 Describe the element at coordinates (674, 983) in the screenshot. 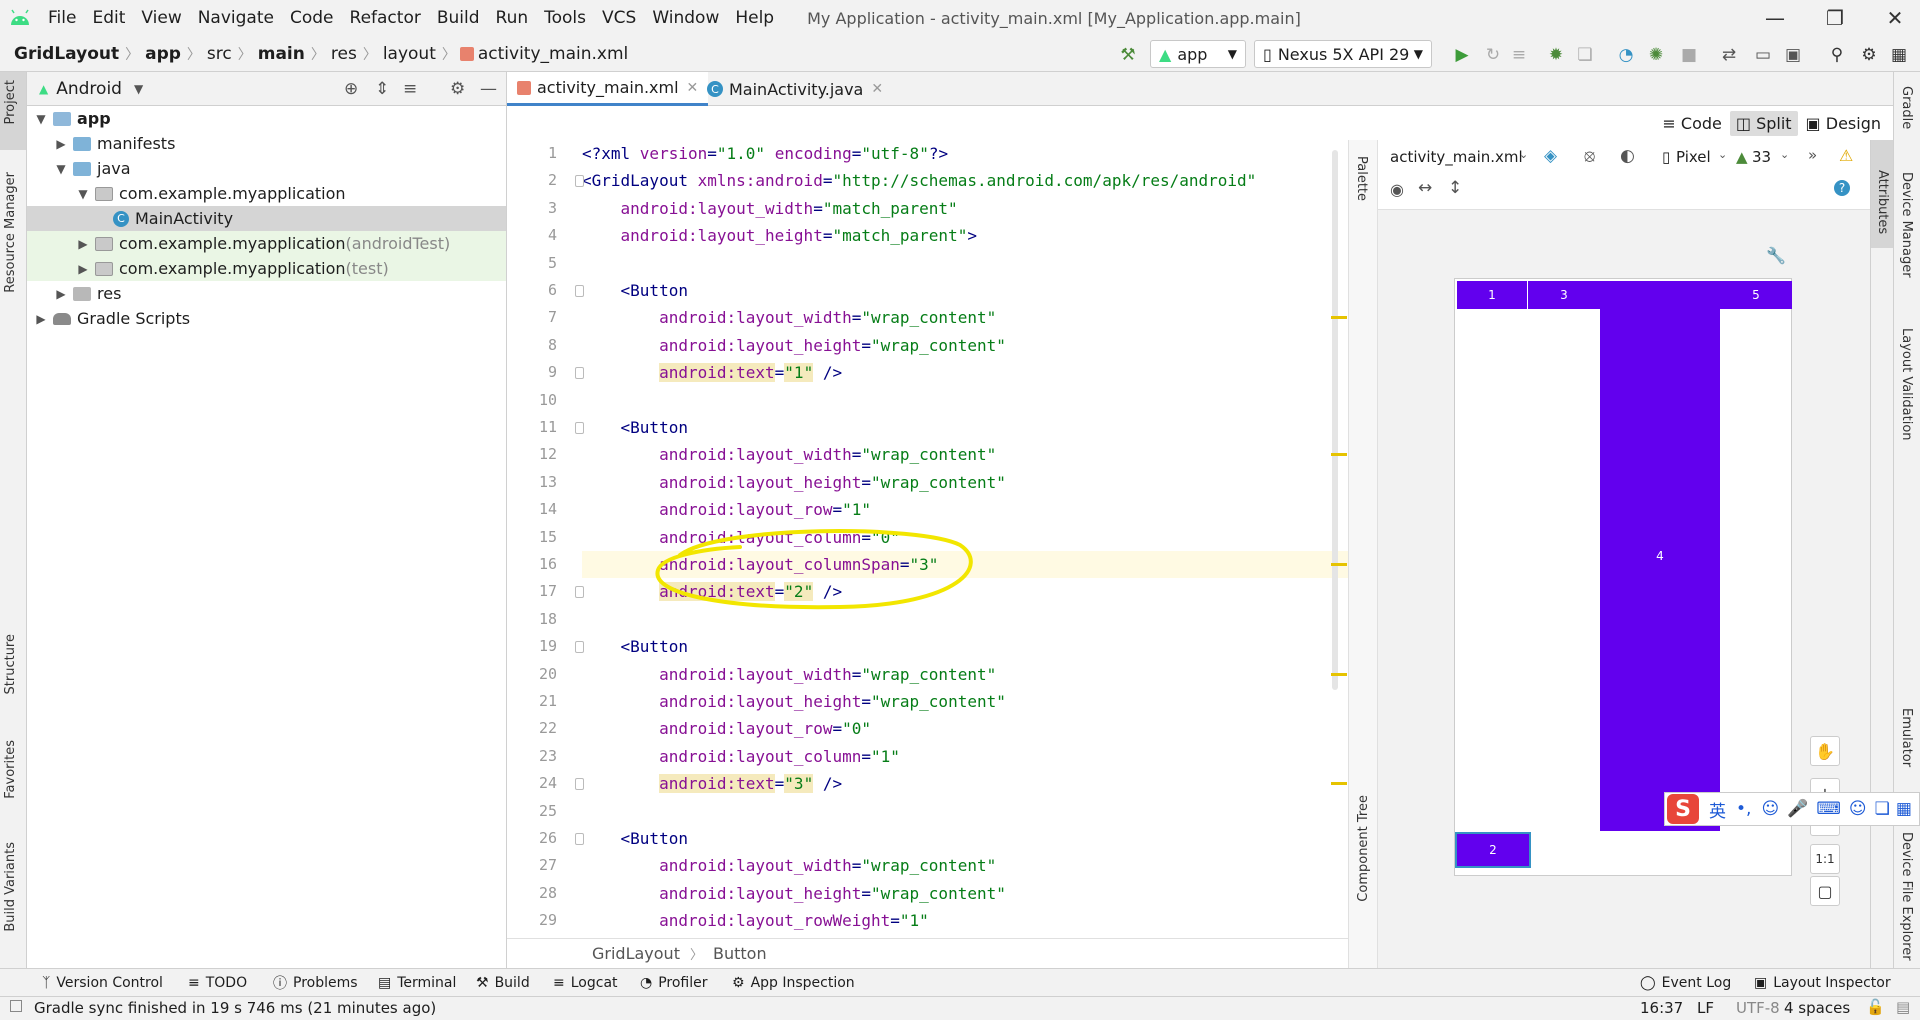

I see `tool-profiler: ◔ Profiler` at that location.